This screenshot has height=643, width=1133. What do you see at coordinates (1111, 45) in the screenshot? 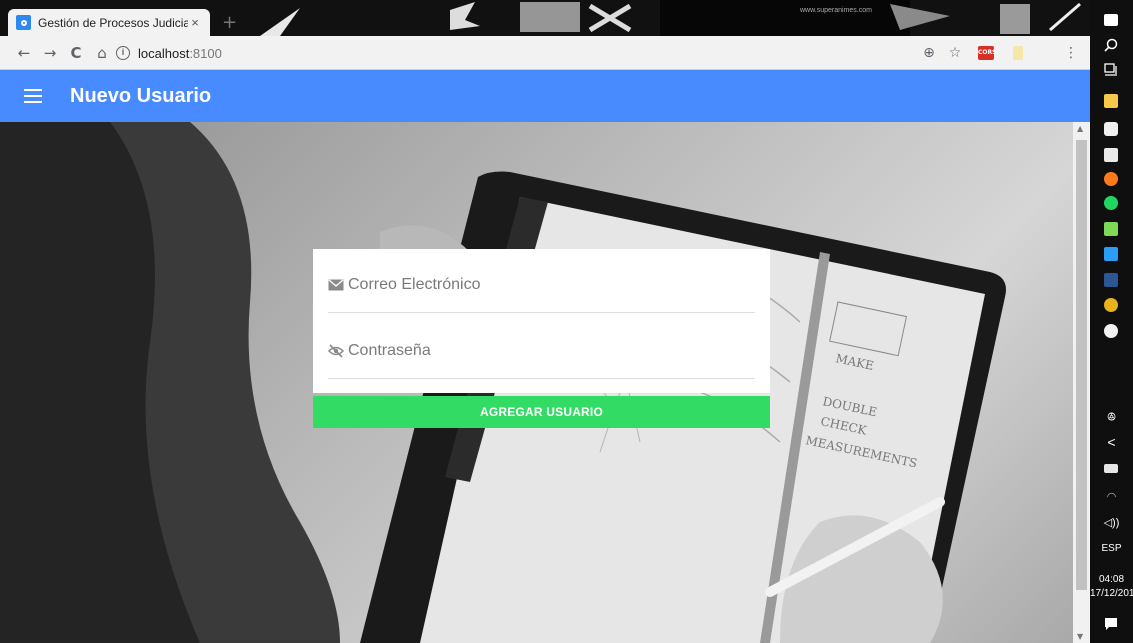
I see `search-icon` at bounding box center [1111, 45].